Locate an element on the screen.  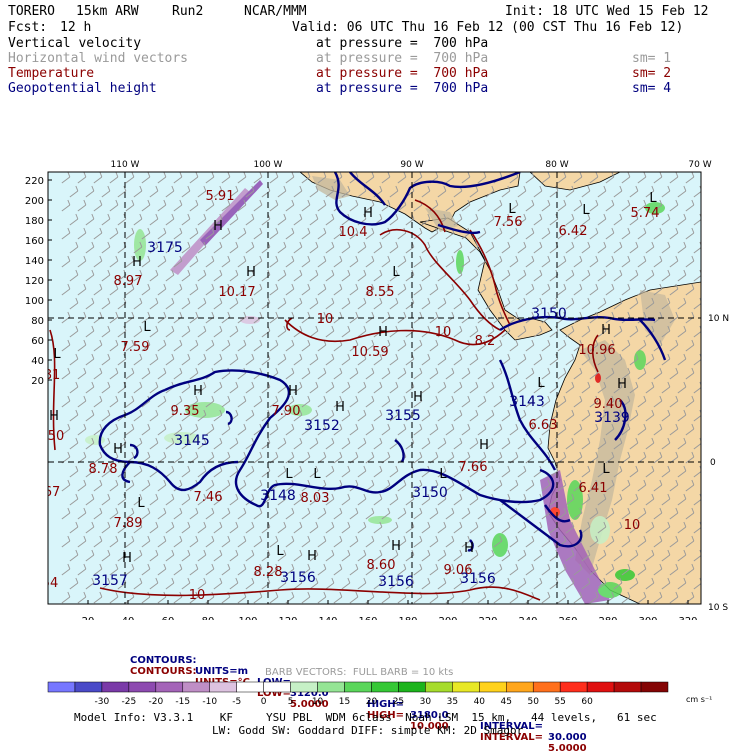
y-tick-label: 200 is located at coordinates (34, 201).